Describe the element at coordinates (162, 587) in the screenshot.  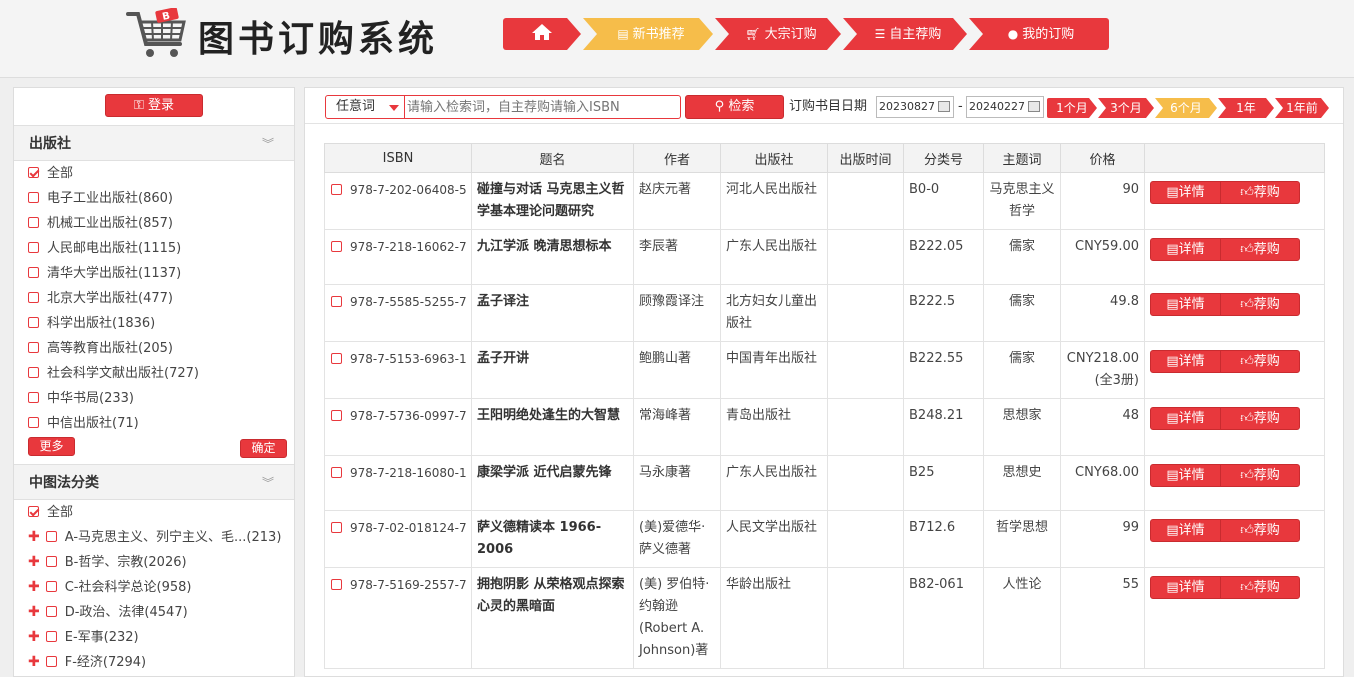
I see `clc-item: ✚ C-社会科学总论(958)` at that location.